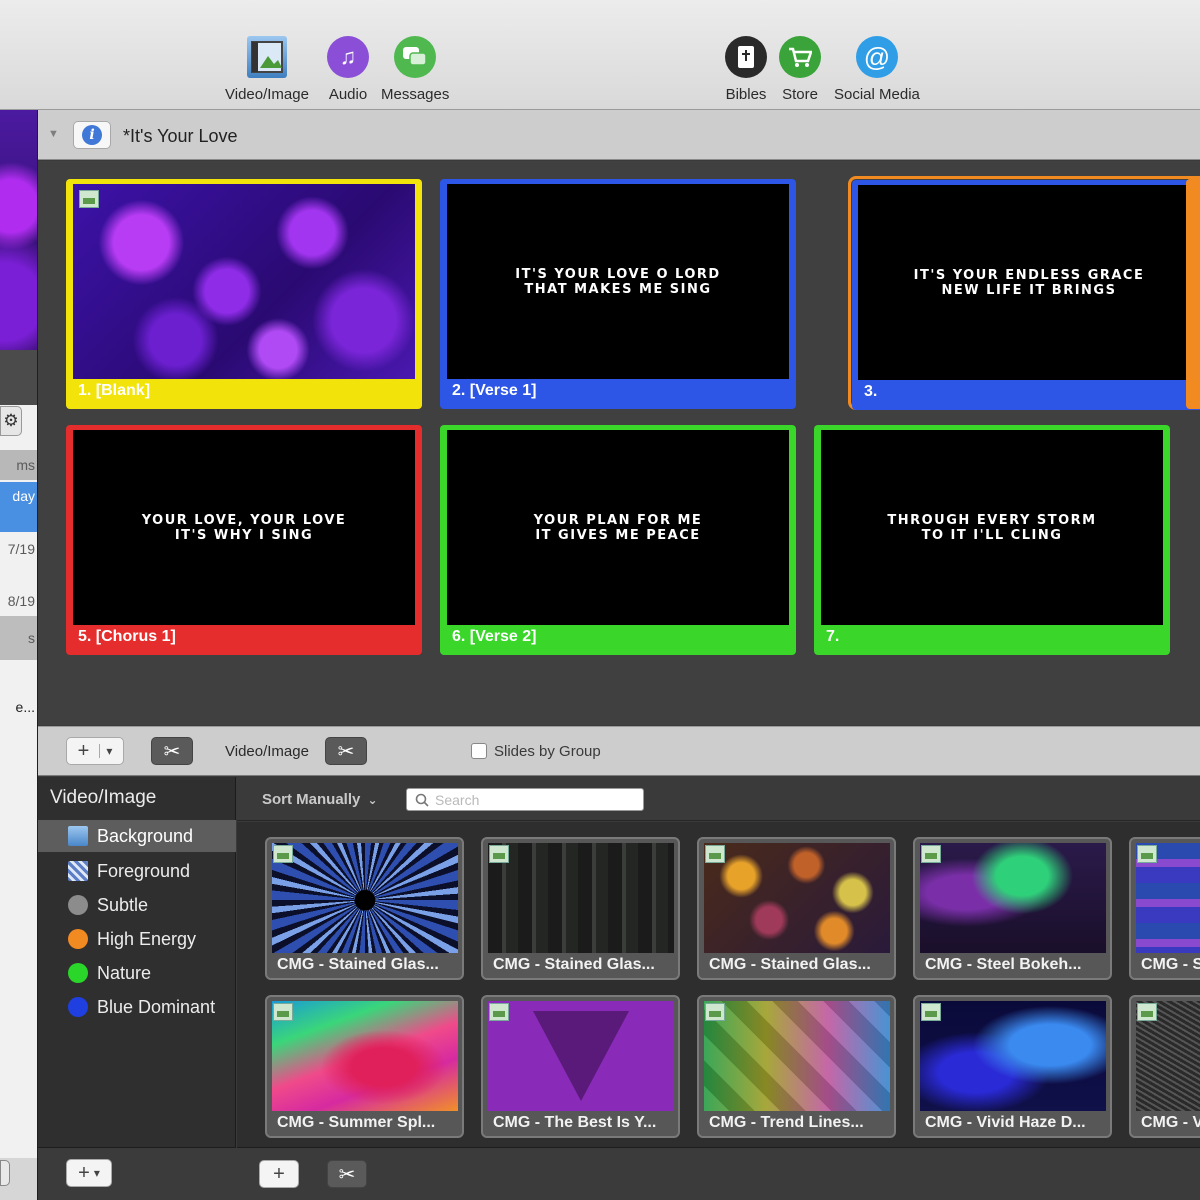  What do you see at coordinates (415, 94) in the screenshot?
I see `messages-toolbar-label: Messages` at bounding box center [415, 94].